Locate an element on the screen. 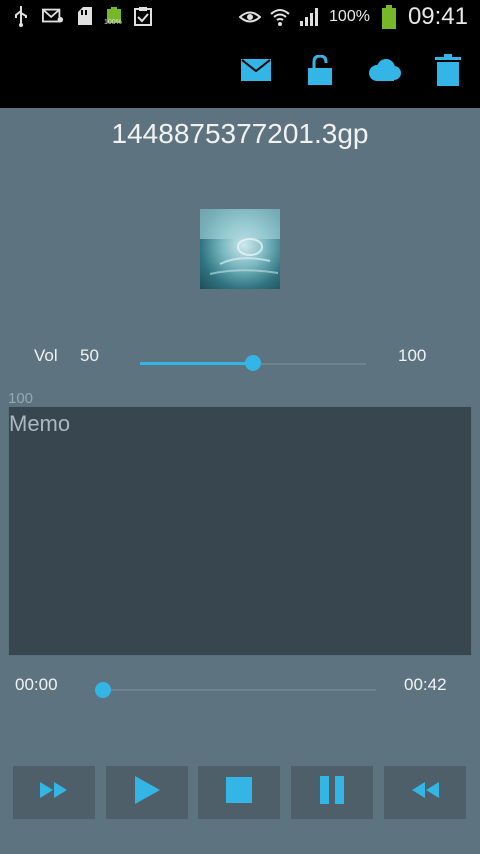 The image size is (480, 854). rewind-icon is located at coordinates (425, 792).